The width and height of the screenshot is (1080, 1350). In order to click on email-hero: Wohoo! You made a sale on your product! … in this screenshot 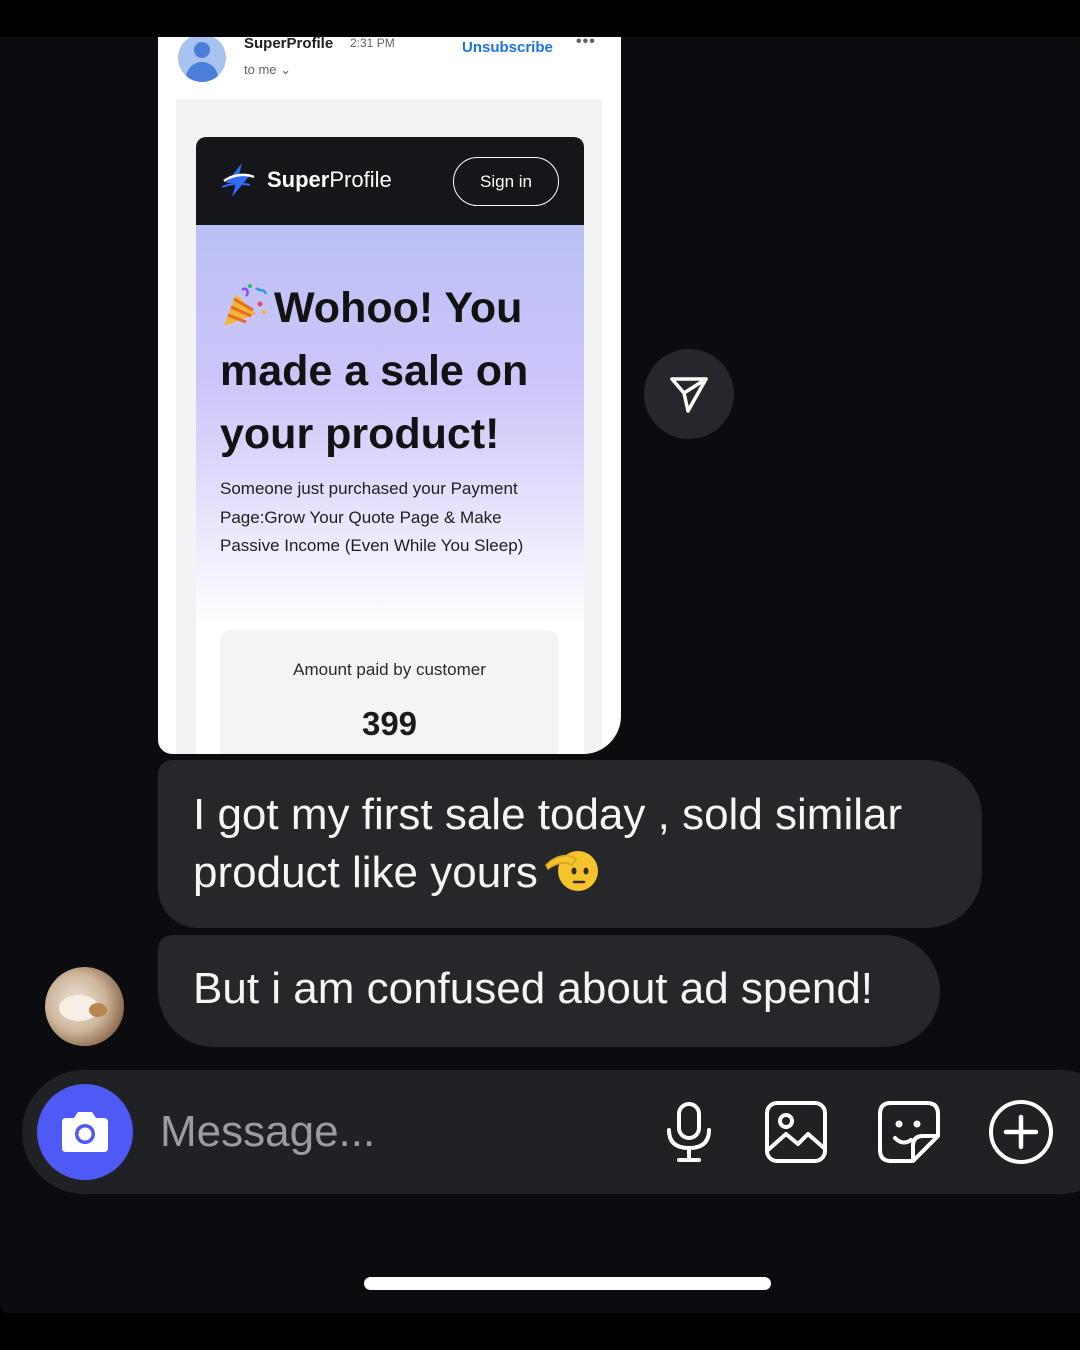, I will do `click(390, 425)`.